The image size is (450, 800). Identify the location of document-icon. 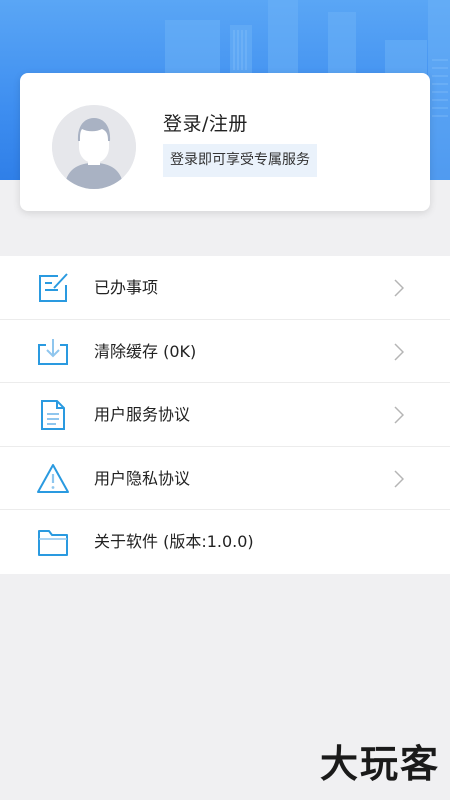
(53, 415).